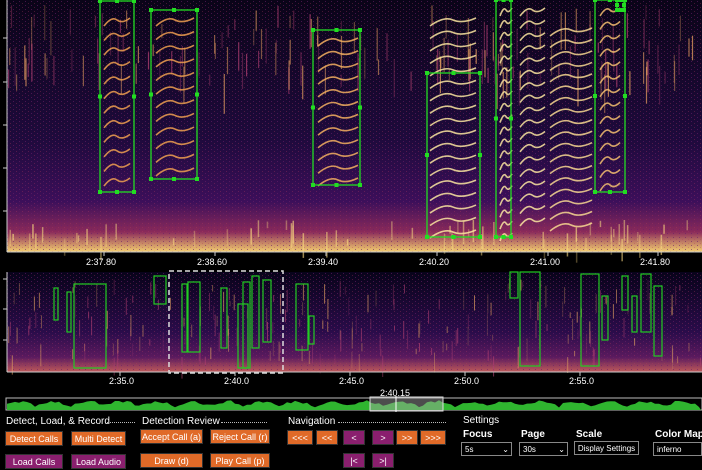 This screenshot has width=702, height=470. What do you see at coordinates (677, 449) in the screenshot?
I see `color-map-select: inferno` at bounding box center [677, 449].